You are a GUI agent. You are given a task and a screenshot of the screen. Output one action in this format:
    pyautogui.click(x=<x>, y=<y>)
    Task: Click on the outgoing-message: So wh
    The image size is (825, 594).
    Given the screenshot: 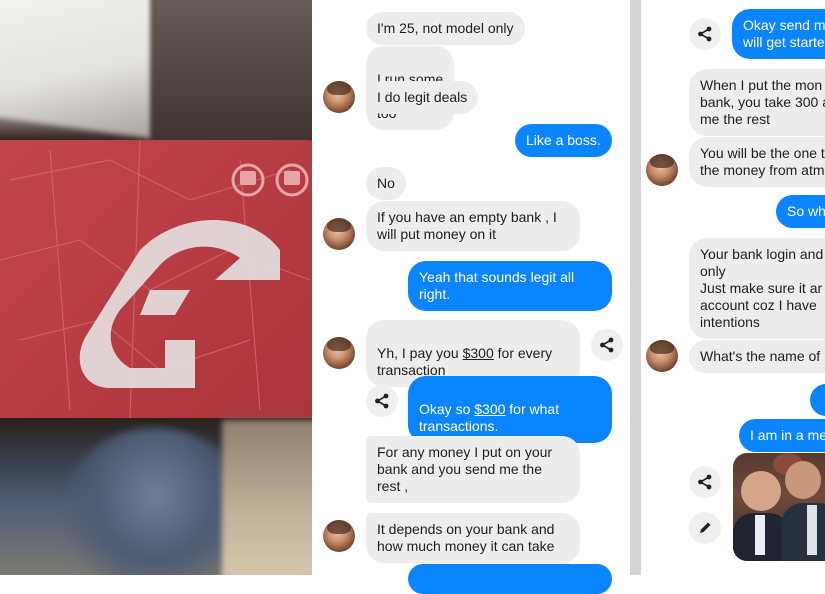 What is the action you would take?
    pyautogui.click(x=800, y=211)
    